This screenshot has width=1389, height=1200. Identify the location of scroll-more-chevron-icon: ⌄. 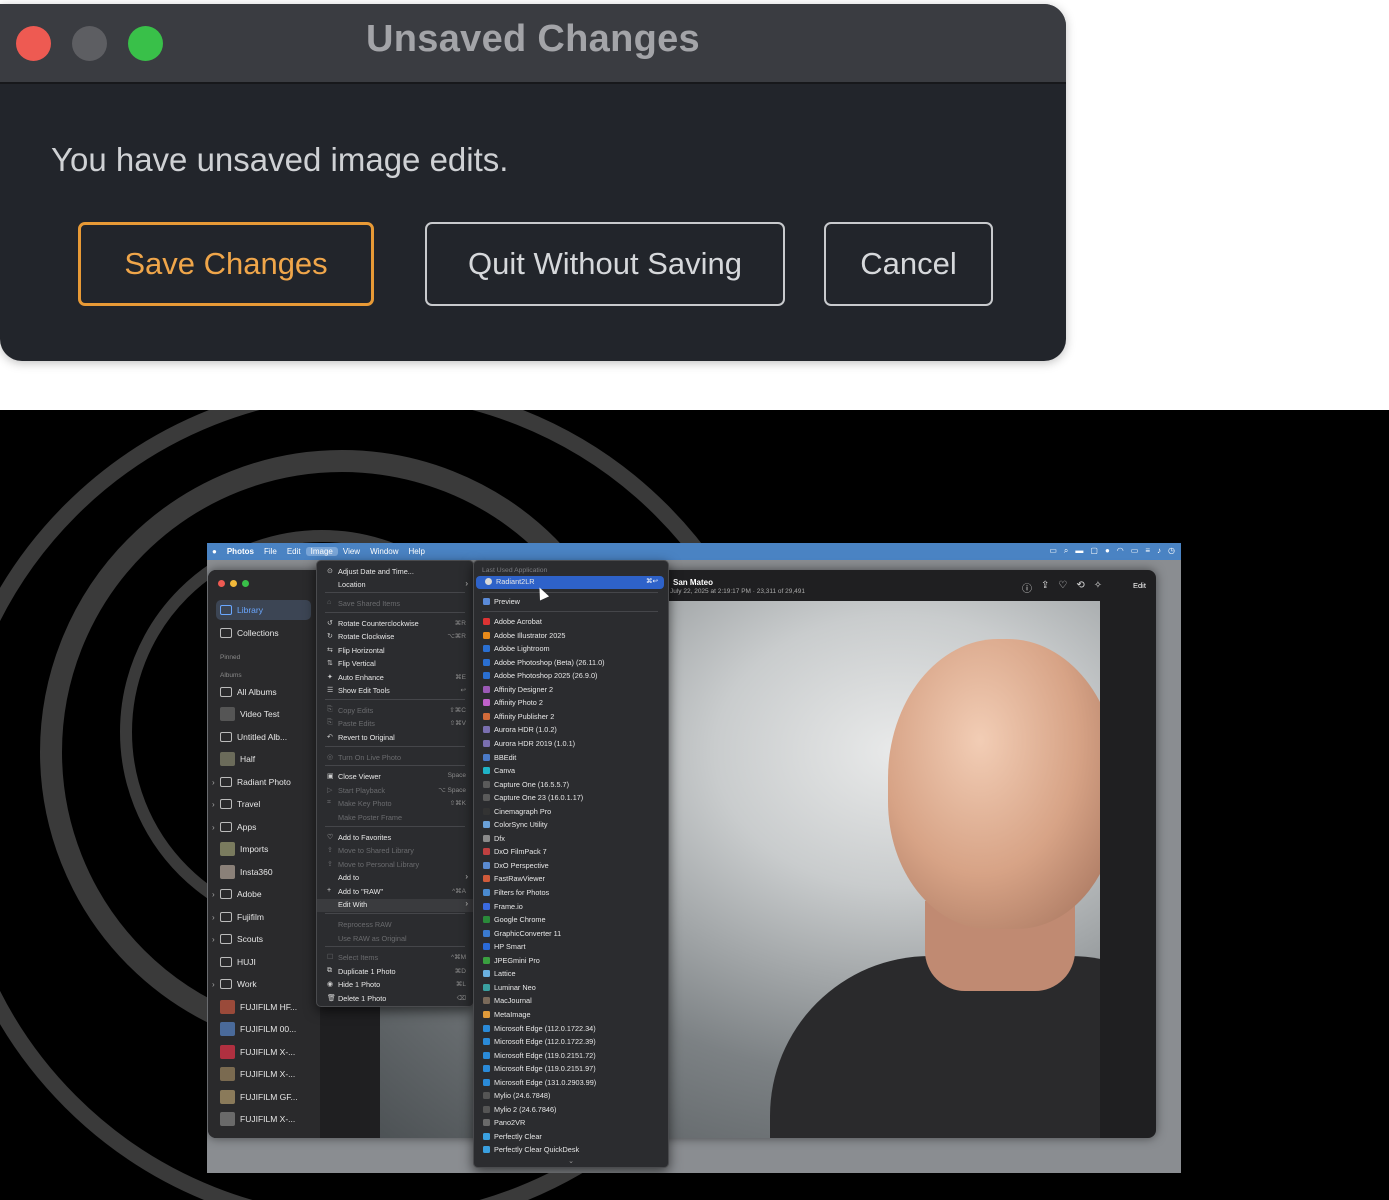
(571, 1161).